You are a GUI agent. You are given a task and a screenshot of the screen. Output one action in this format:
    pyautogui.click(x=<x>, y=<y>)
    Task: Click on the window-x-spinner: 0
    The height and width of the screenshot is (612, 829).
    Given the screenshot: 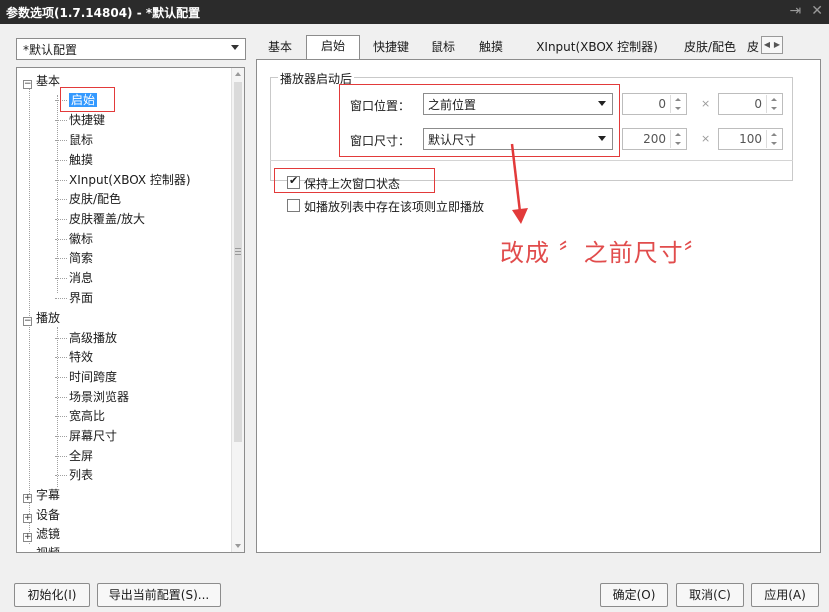 What is the action you would take?
    pyautogui.click(x=654, y=104)
    